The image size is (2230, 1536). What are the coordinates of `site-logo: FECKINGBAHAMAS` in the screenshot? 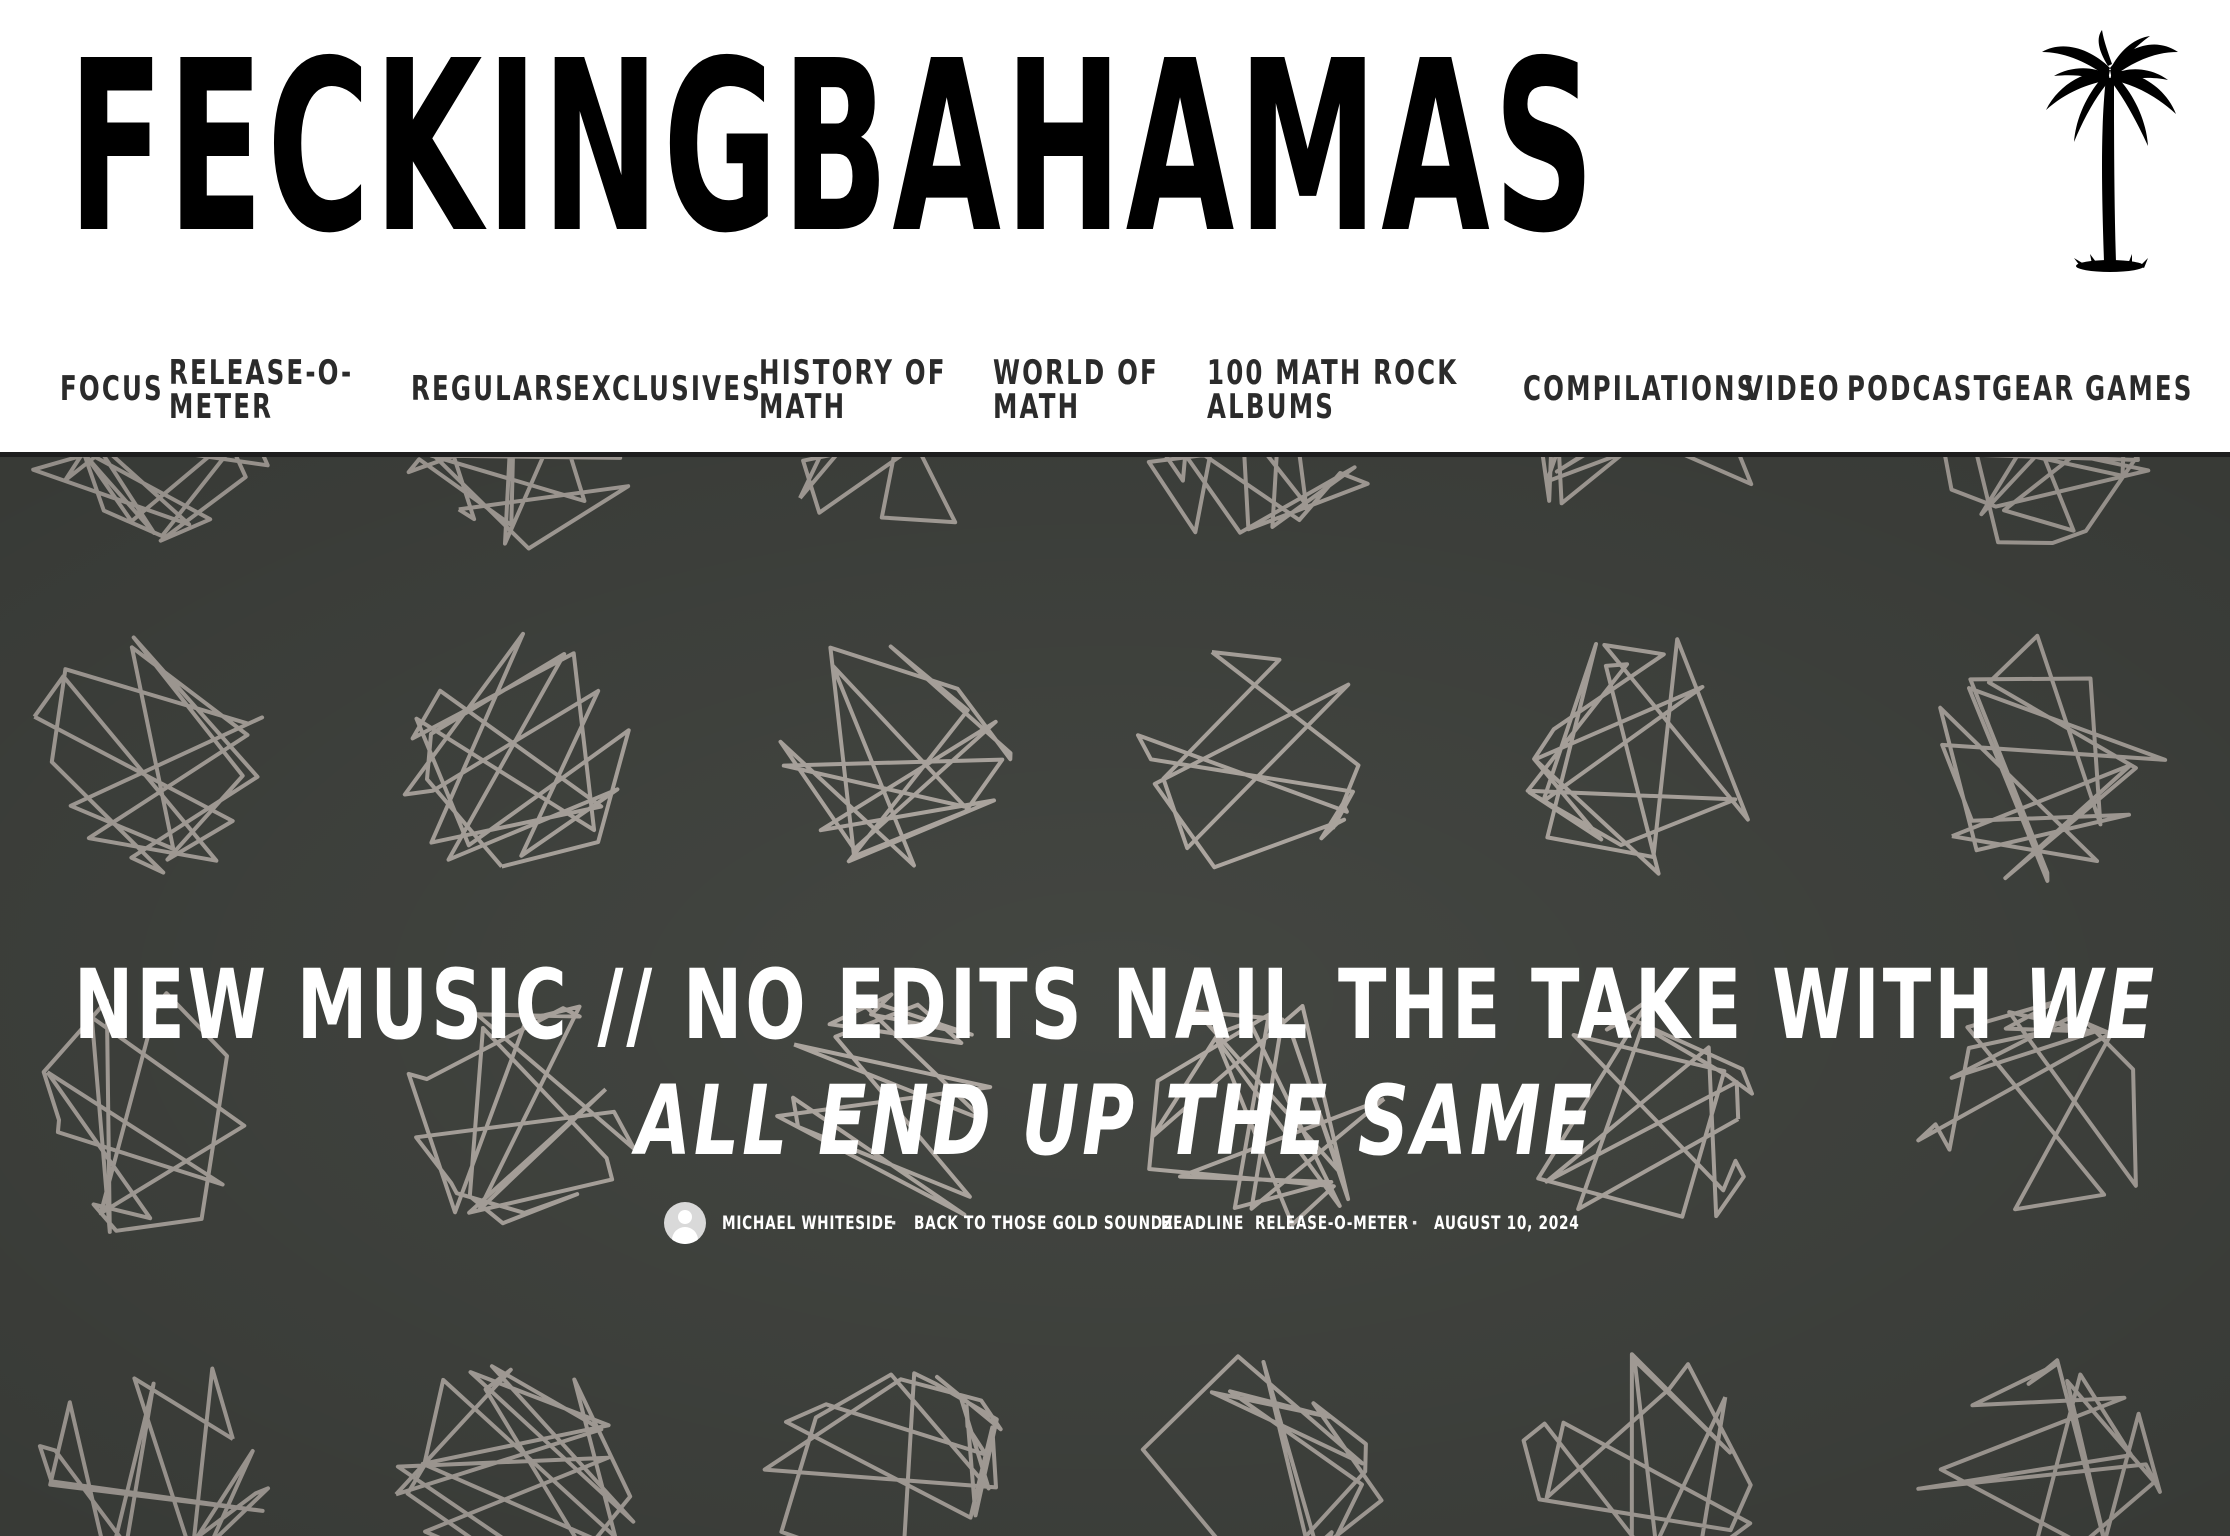 It's located at (833, 148).